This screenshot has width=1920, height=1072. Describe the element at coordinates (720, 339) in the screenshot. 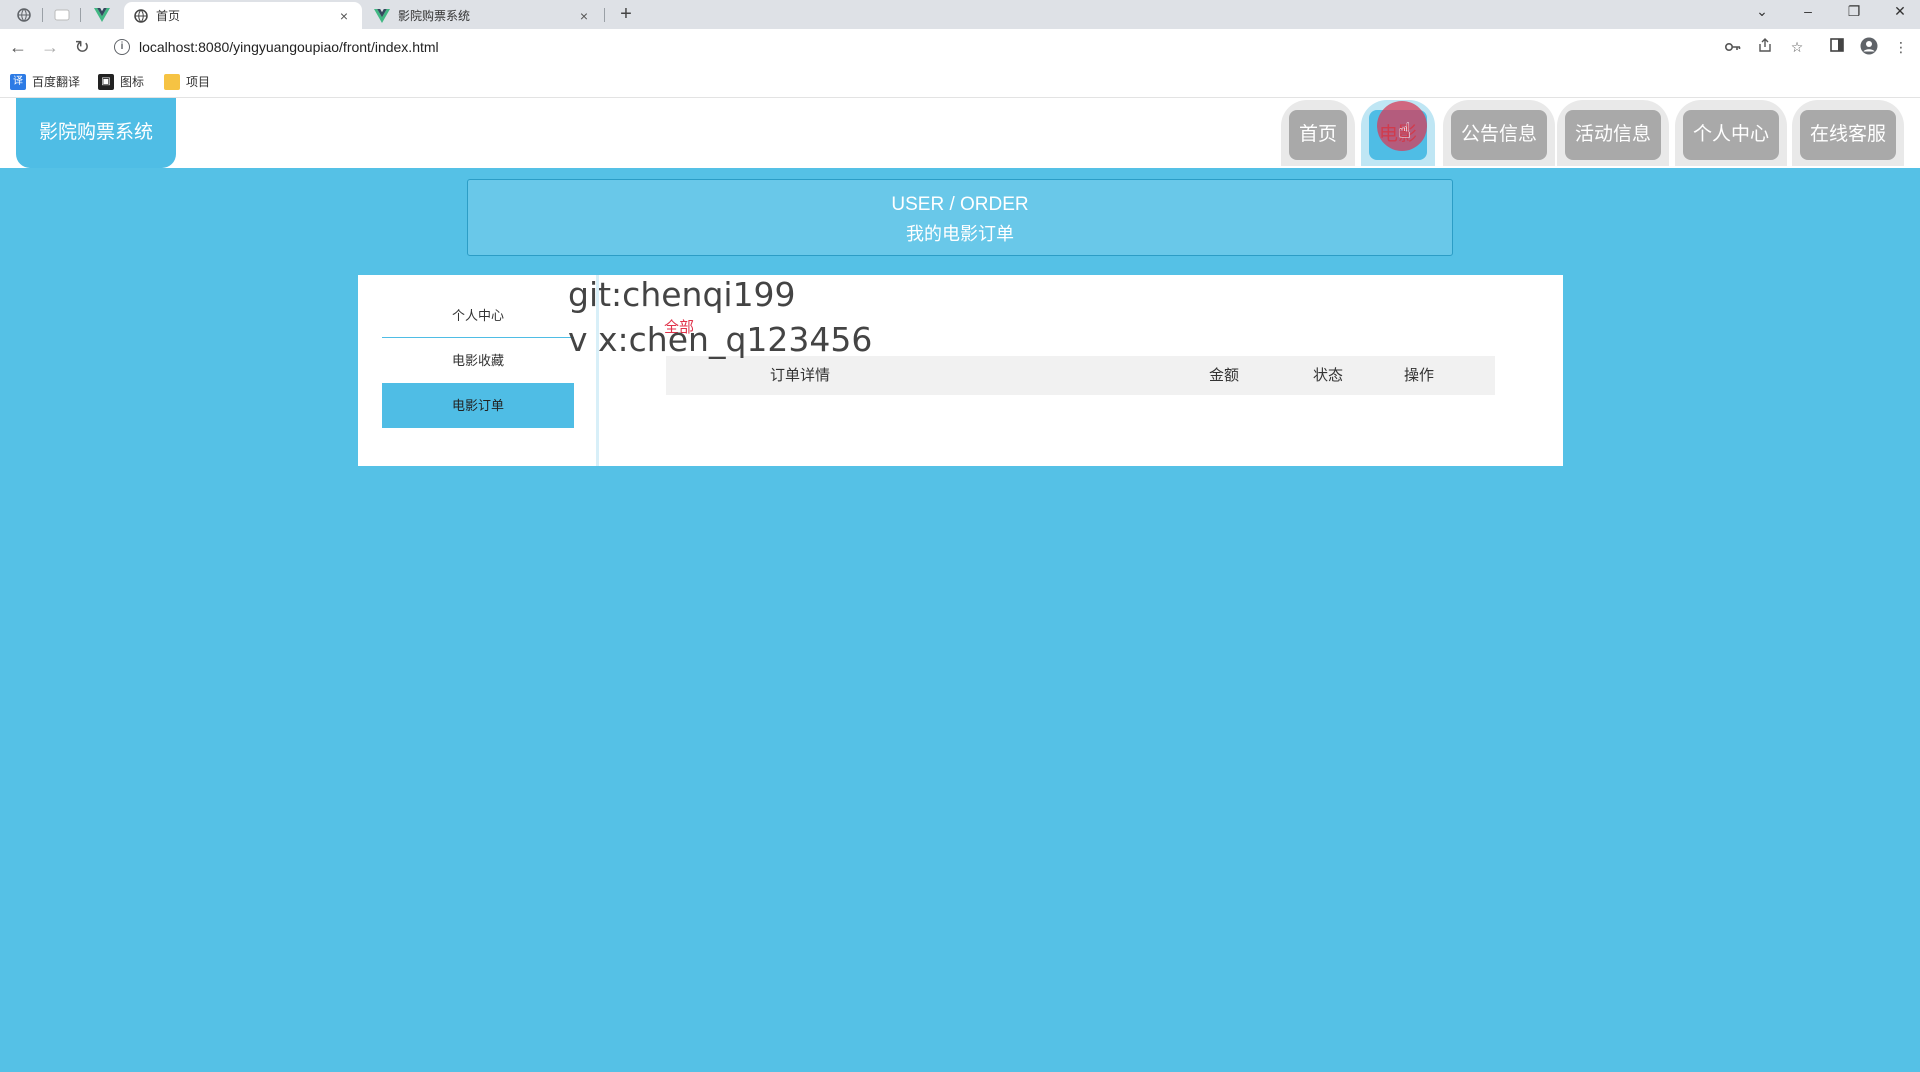

I see `watermark-line: v x:chen_q123456` at that location.